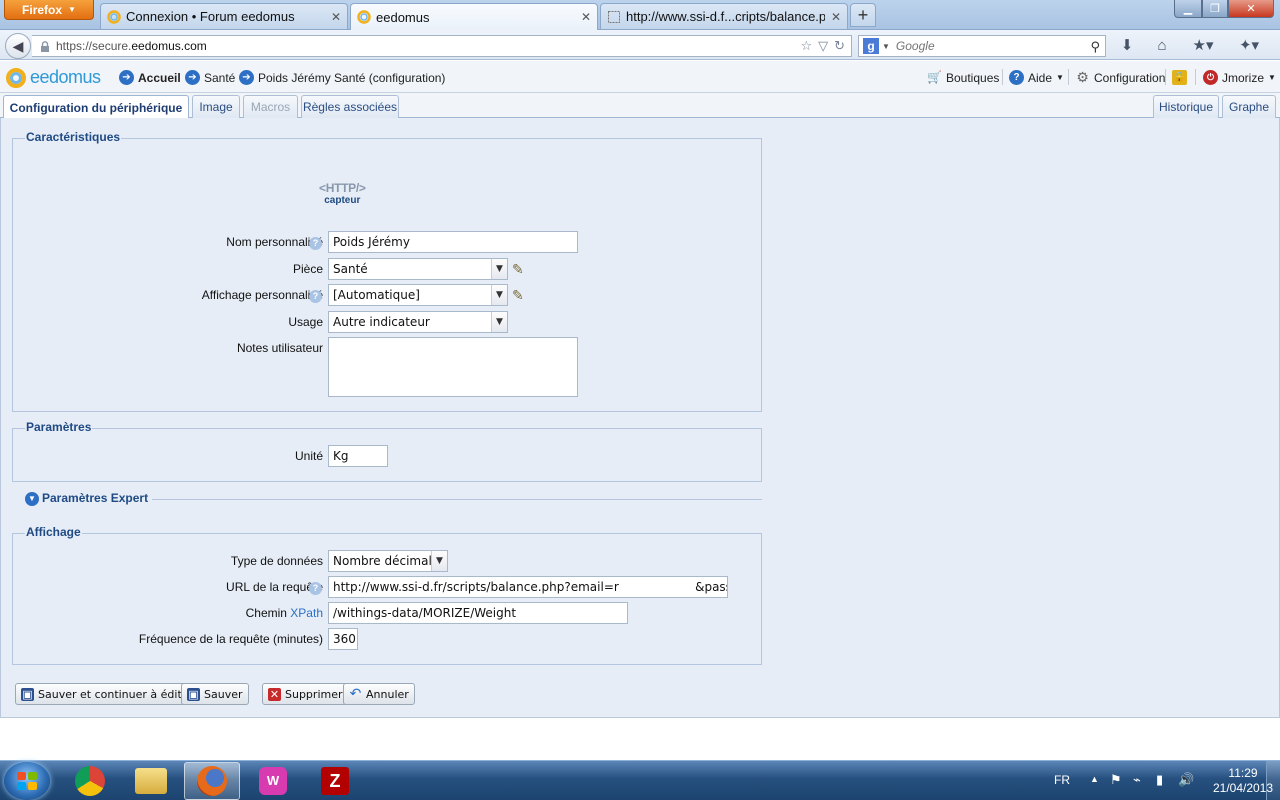 This screenshot has width=1280, height=800. I want to click on language-indicator: FR, so click(1062, 780).